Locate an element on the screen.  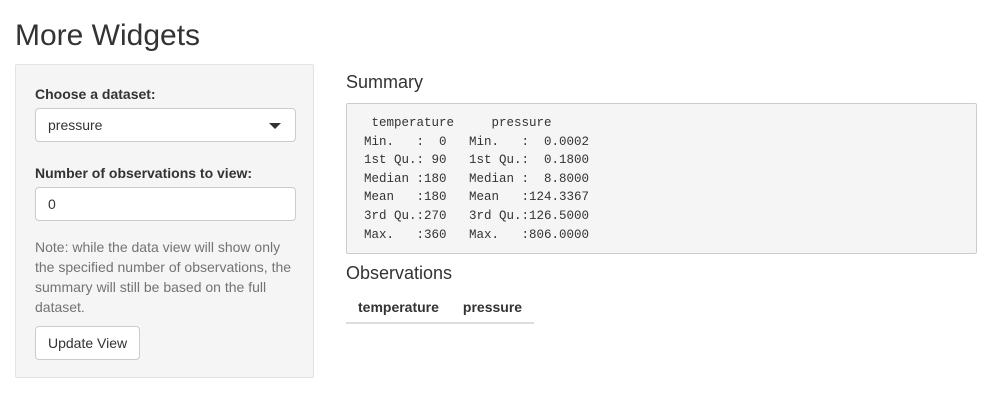
obs-number-input is located at coordinates (165, 204).